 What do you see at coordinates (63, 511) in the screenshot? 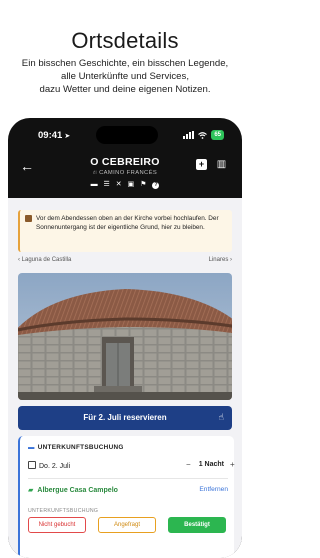
I see `status-heading: UNTERKUNFTSBUCHUNG` at bounding box center [63, 511].